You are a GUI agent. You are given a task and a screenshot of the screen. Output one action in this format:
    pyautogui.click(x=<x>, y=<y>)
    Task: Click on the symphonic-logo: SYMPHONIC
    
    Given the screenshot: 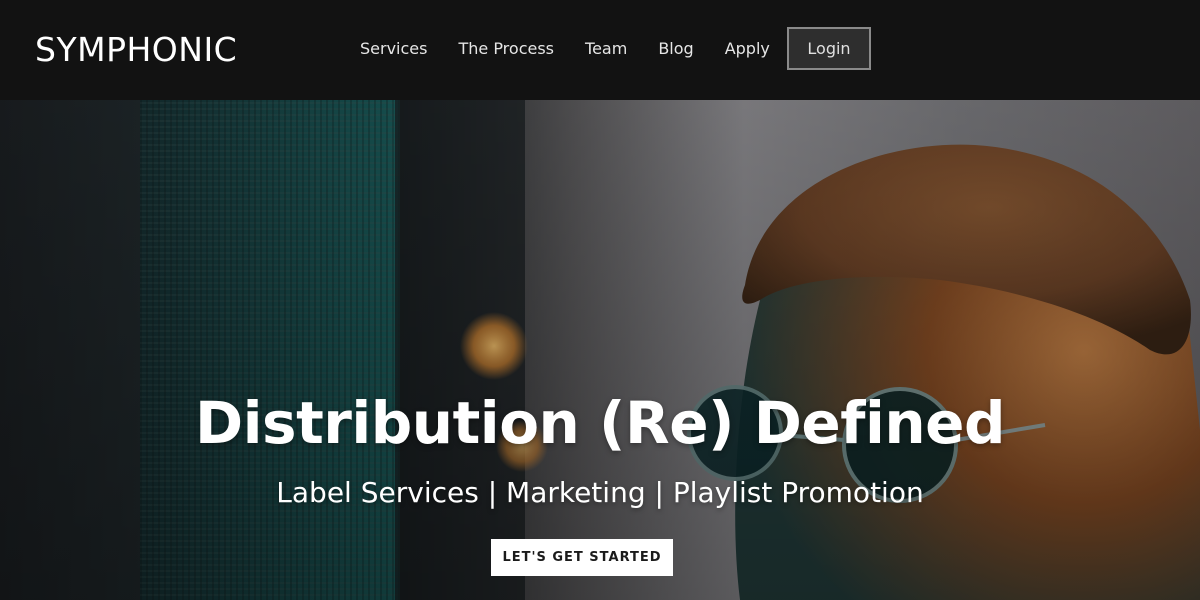 What is the action you would take?
    pyautogui.click(x=136, y=50)
    